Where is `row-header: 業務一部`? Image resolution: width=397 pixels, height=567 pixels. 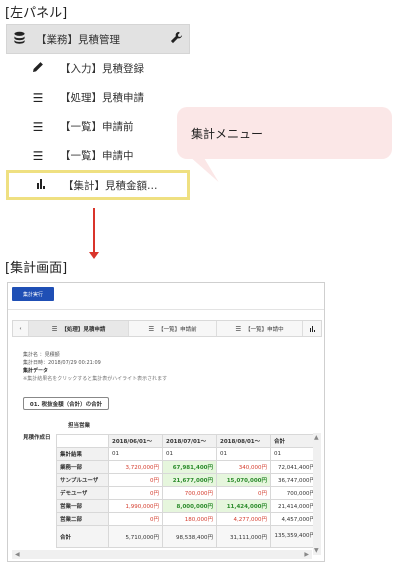 row-header: 業務一部 is located at coordinates (82, 467).